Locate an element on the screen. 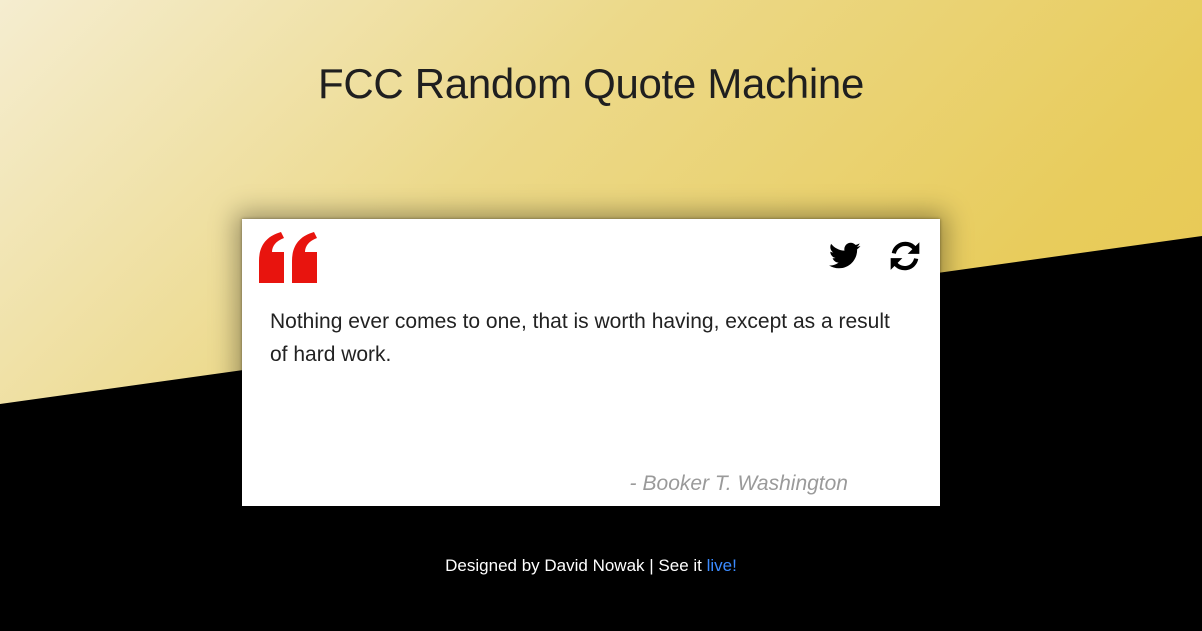 This screenshot has height=631, width=1202. page-title: FCC Random Quote Machine is located at coordinates (591, 83).